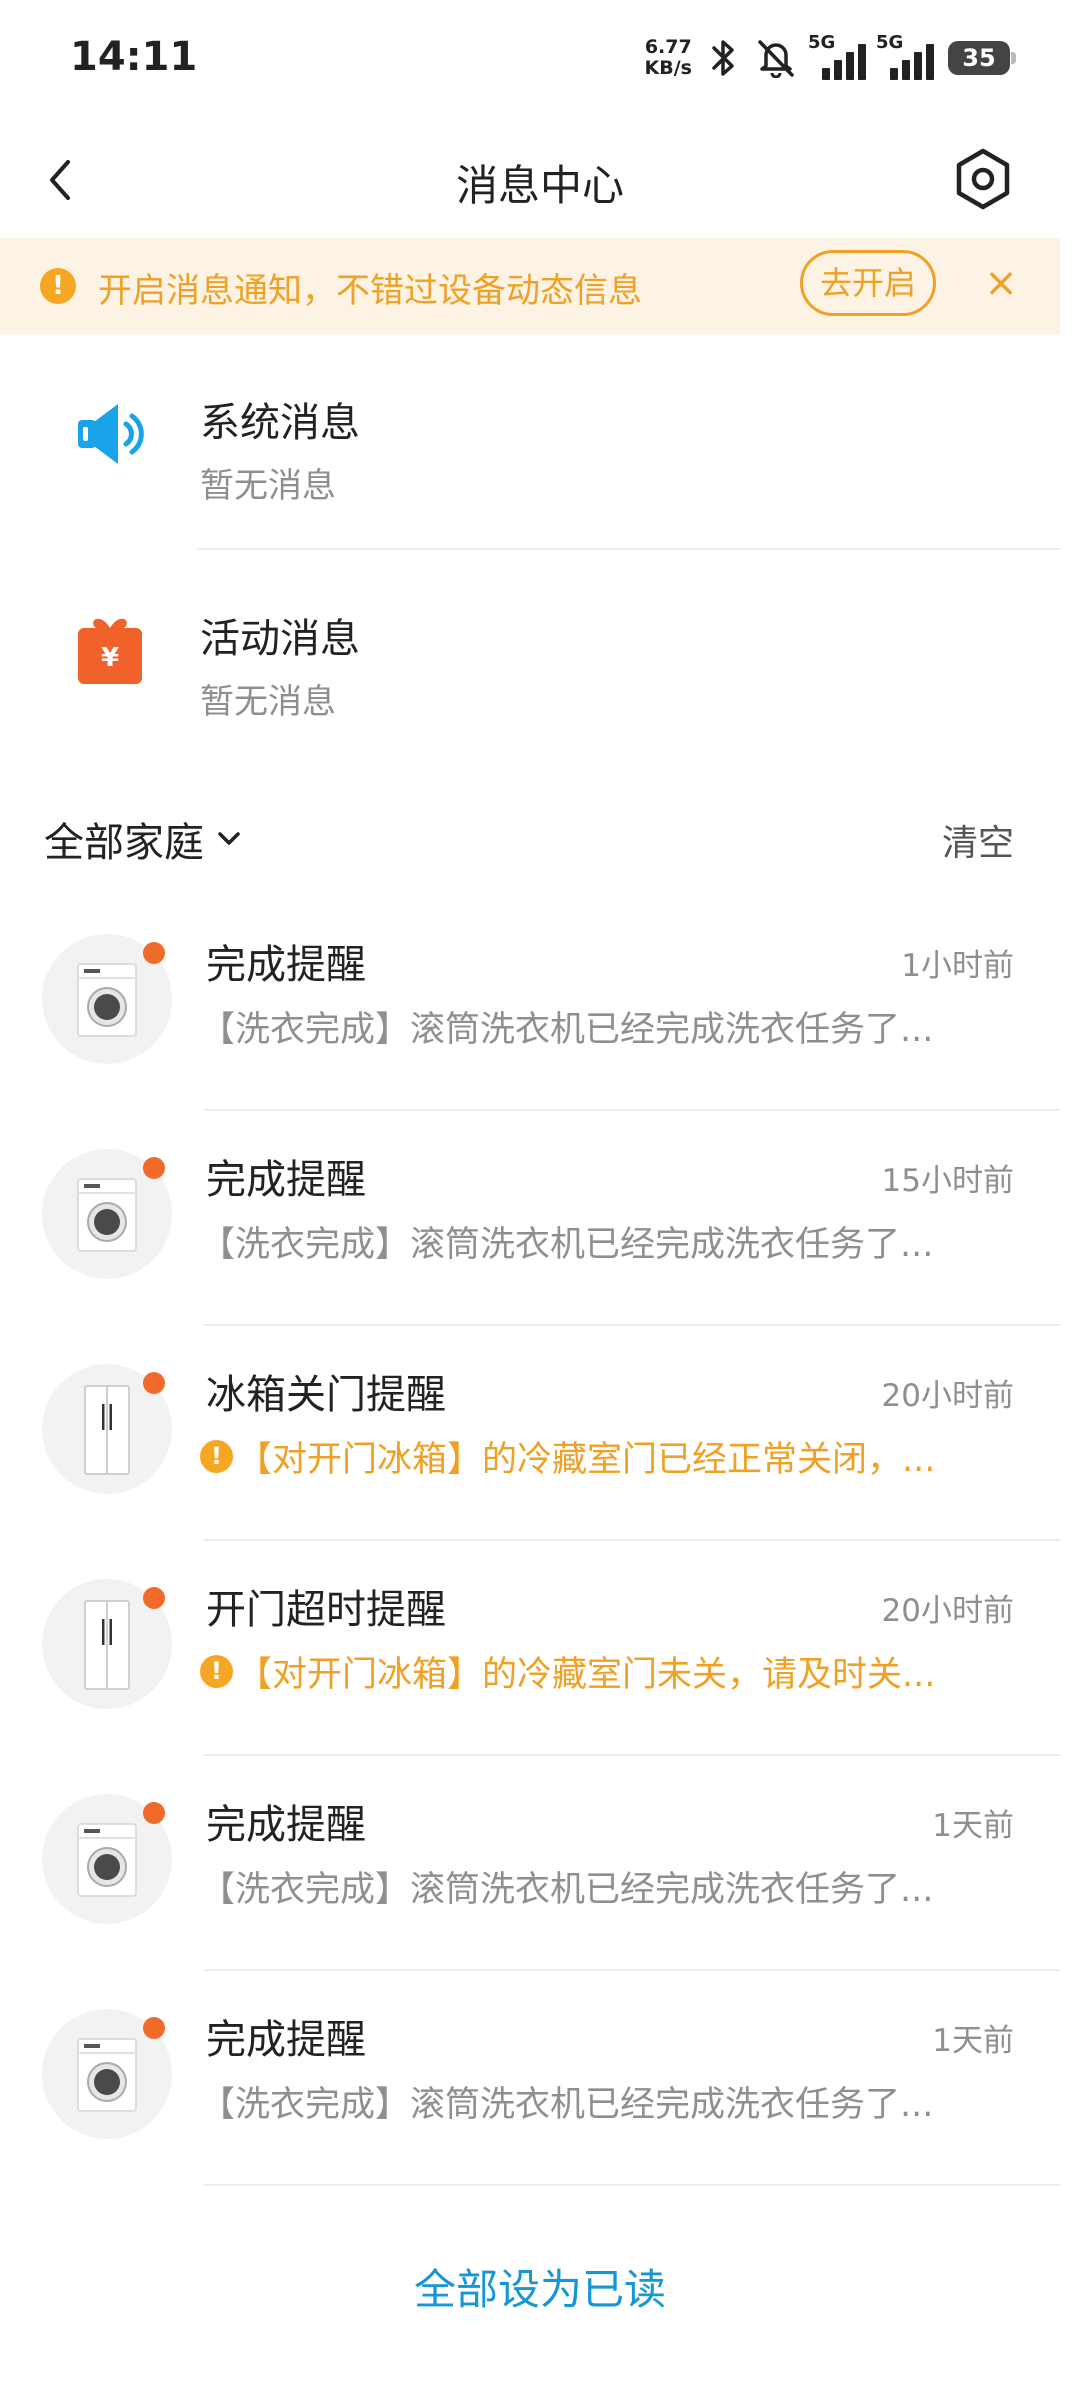  I want to click on family-dropdown: 全部家庭, so click(144, 839).